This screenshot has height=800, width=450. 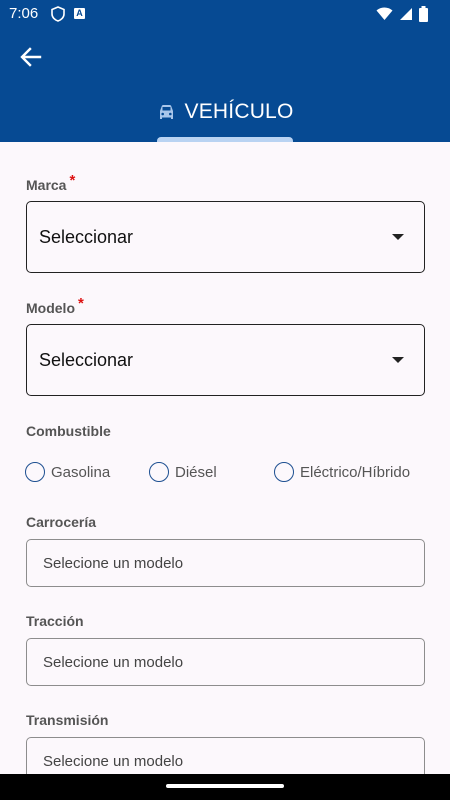 What do you see at coordinates (342, 472) in the screenshot?
I see `radio-electrico-hibrido: Eléctrico/Híbrido` at bounding box center [342, 472].